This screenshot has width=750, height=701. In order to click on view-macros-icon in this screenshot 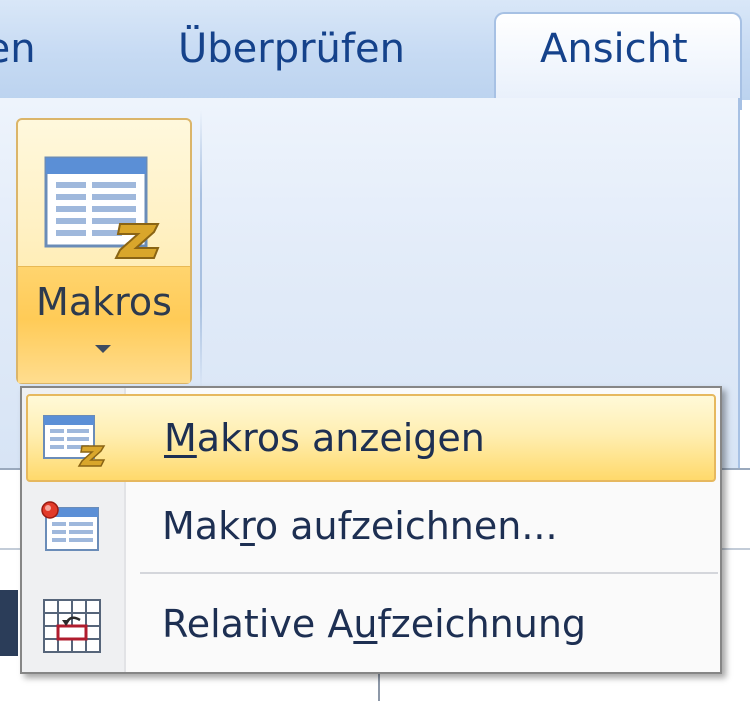, I will do `click(74, 441)`.